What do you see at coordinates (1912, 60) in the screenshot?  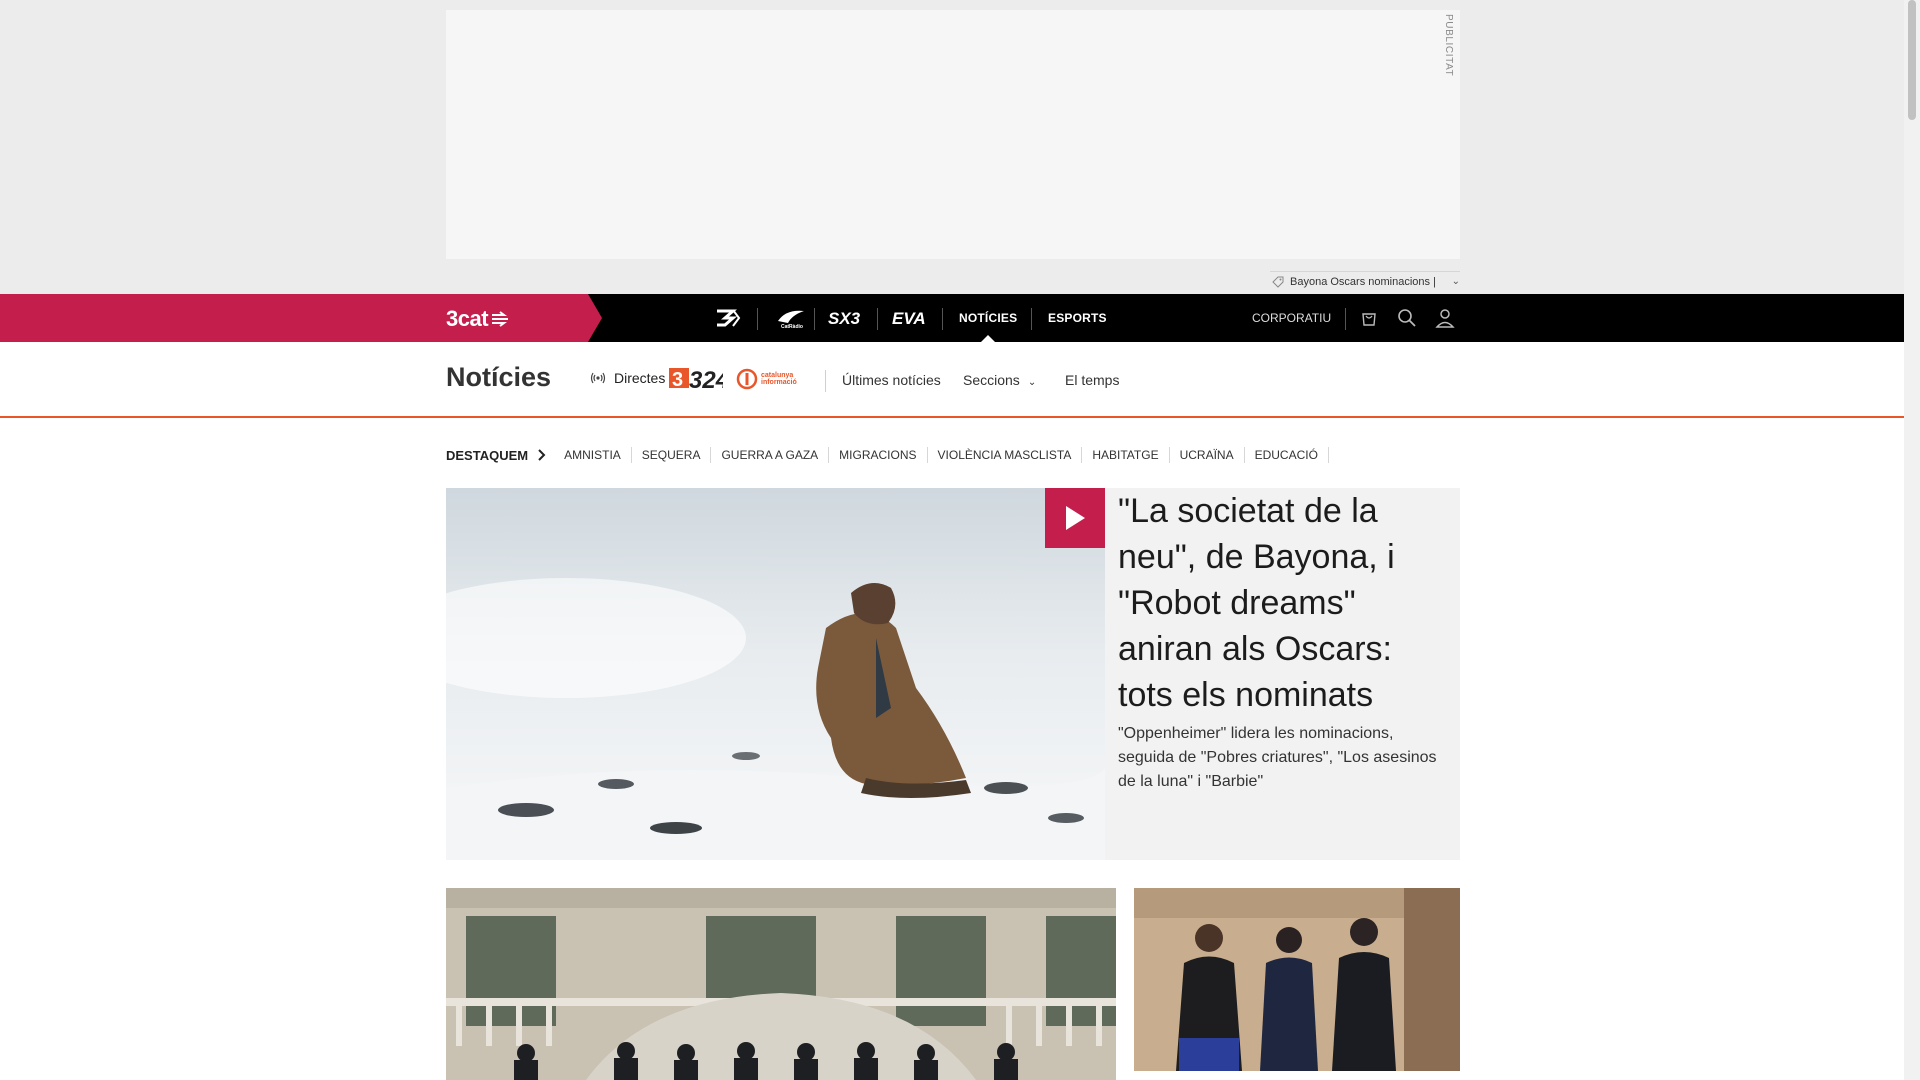 I see `scrollbar-thumb` at bounding box center [1912, 60].